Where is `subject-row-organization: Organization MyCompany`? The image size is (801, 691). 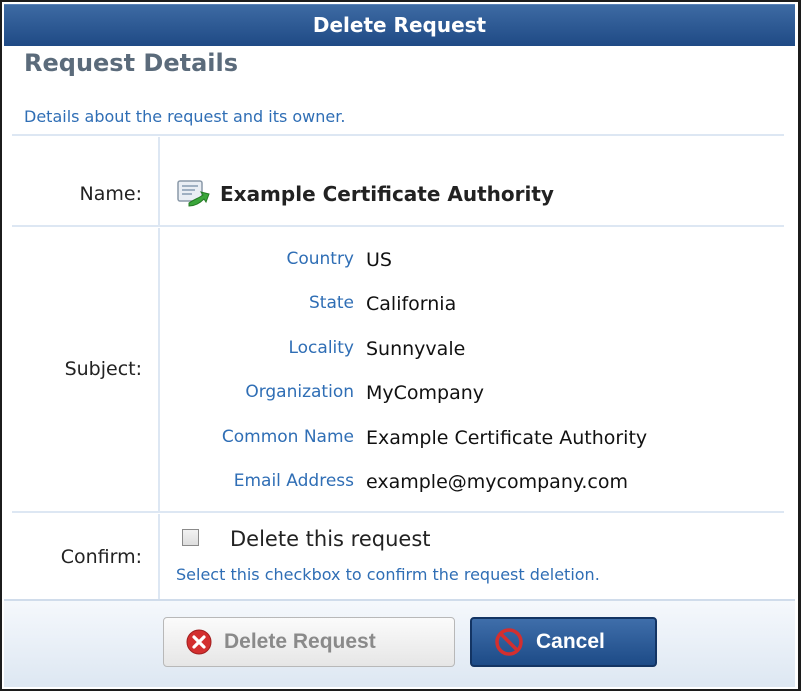 subject-row-organization: Organization MyCompany is located at coordinates (470, 397).